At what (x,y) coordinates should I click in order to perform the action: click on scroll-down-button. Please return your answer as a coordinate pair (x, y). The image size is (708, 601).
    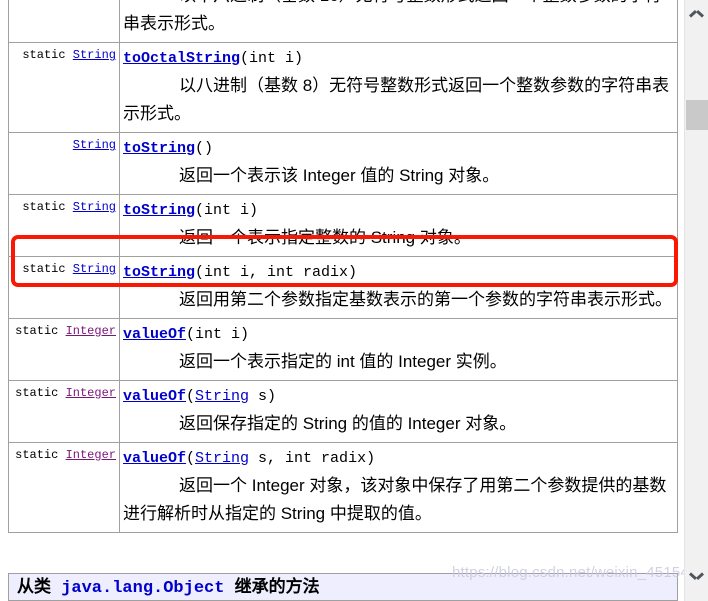
    Looking at the image, I should click on (696, 574).